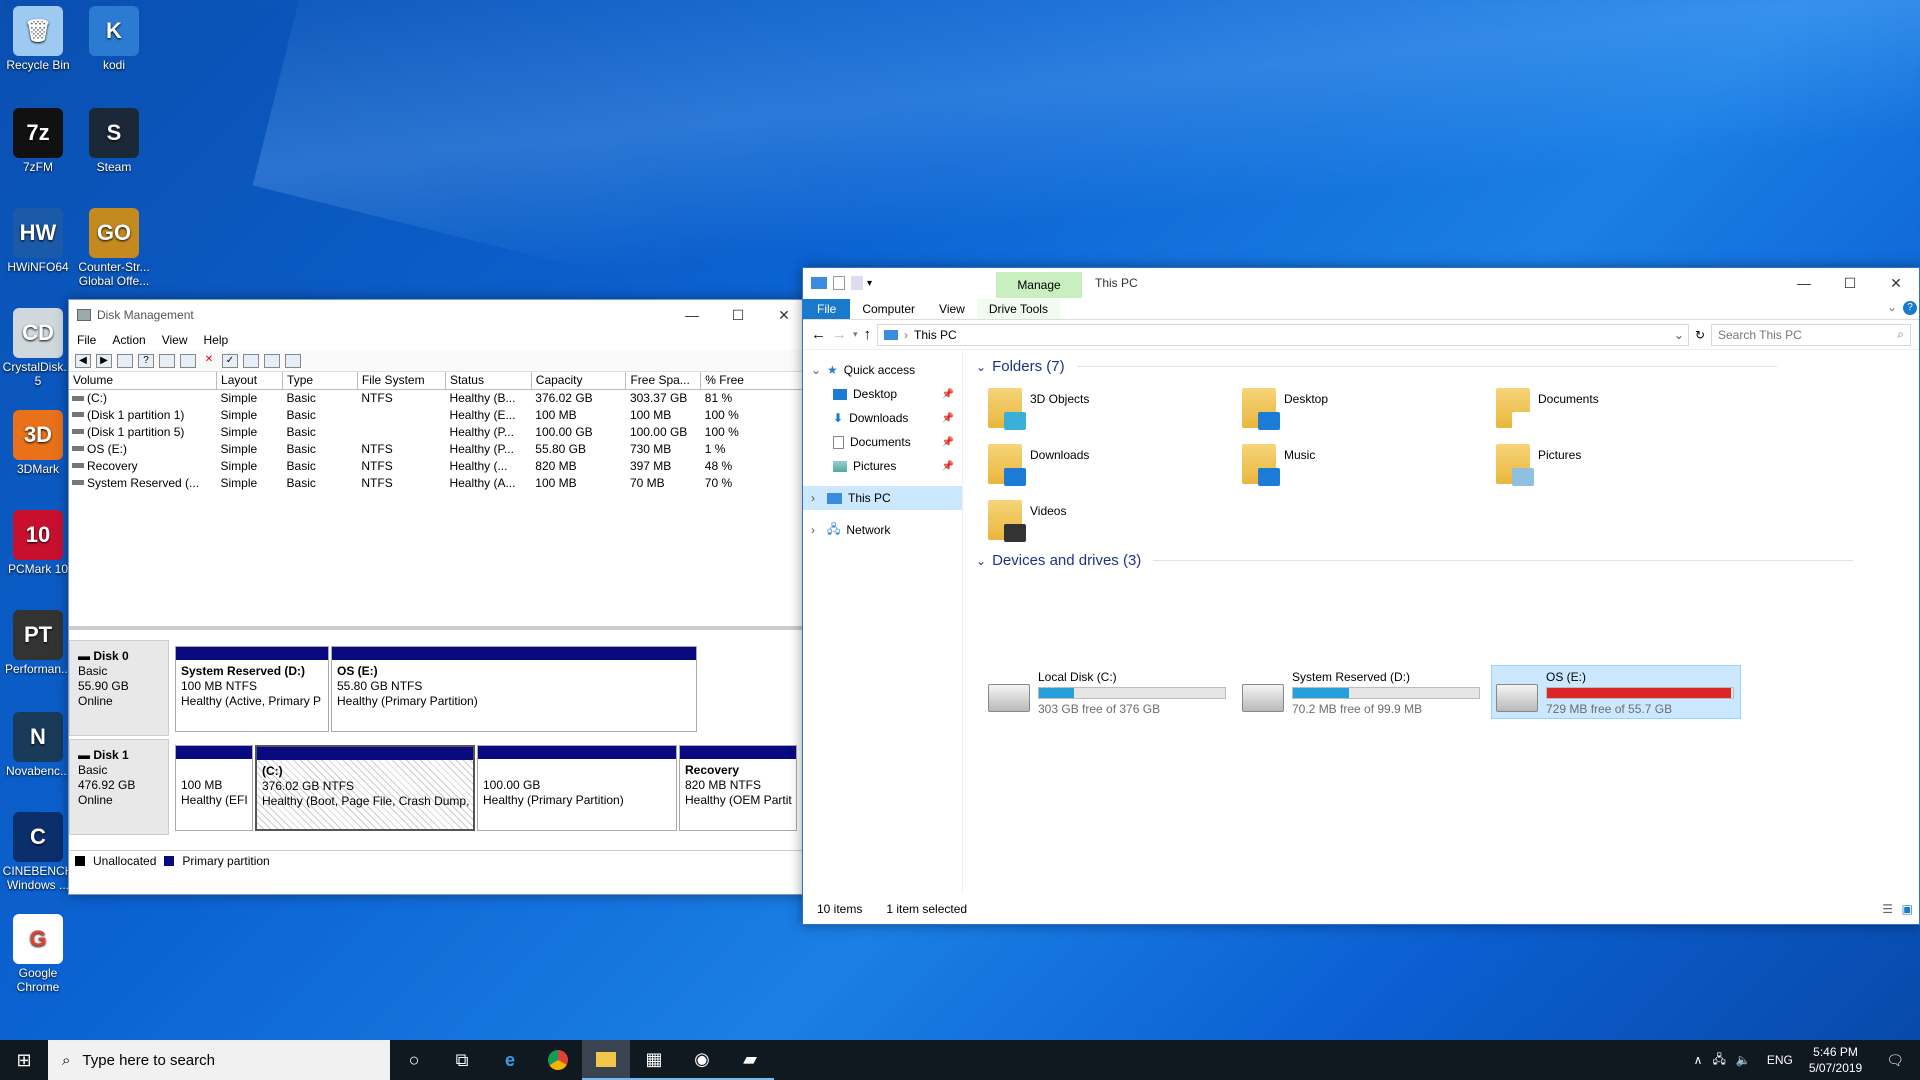 The height and width of the screenshot is (1080, 1920). What do you see at coordinates (104, 360) in the screenshot?
I see `forward-icon: ▶` at bounding box center [104, 360].